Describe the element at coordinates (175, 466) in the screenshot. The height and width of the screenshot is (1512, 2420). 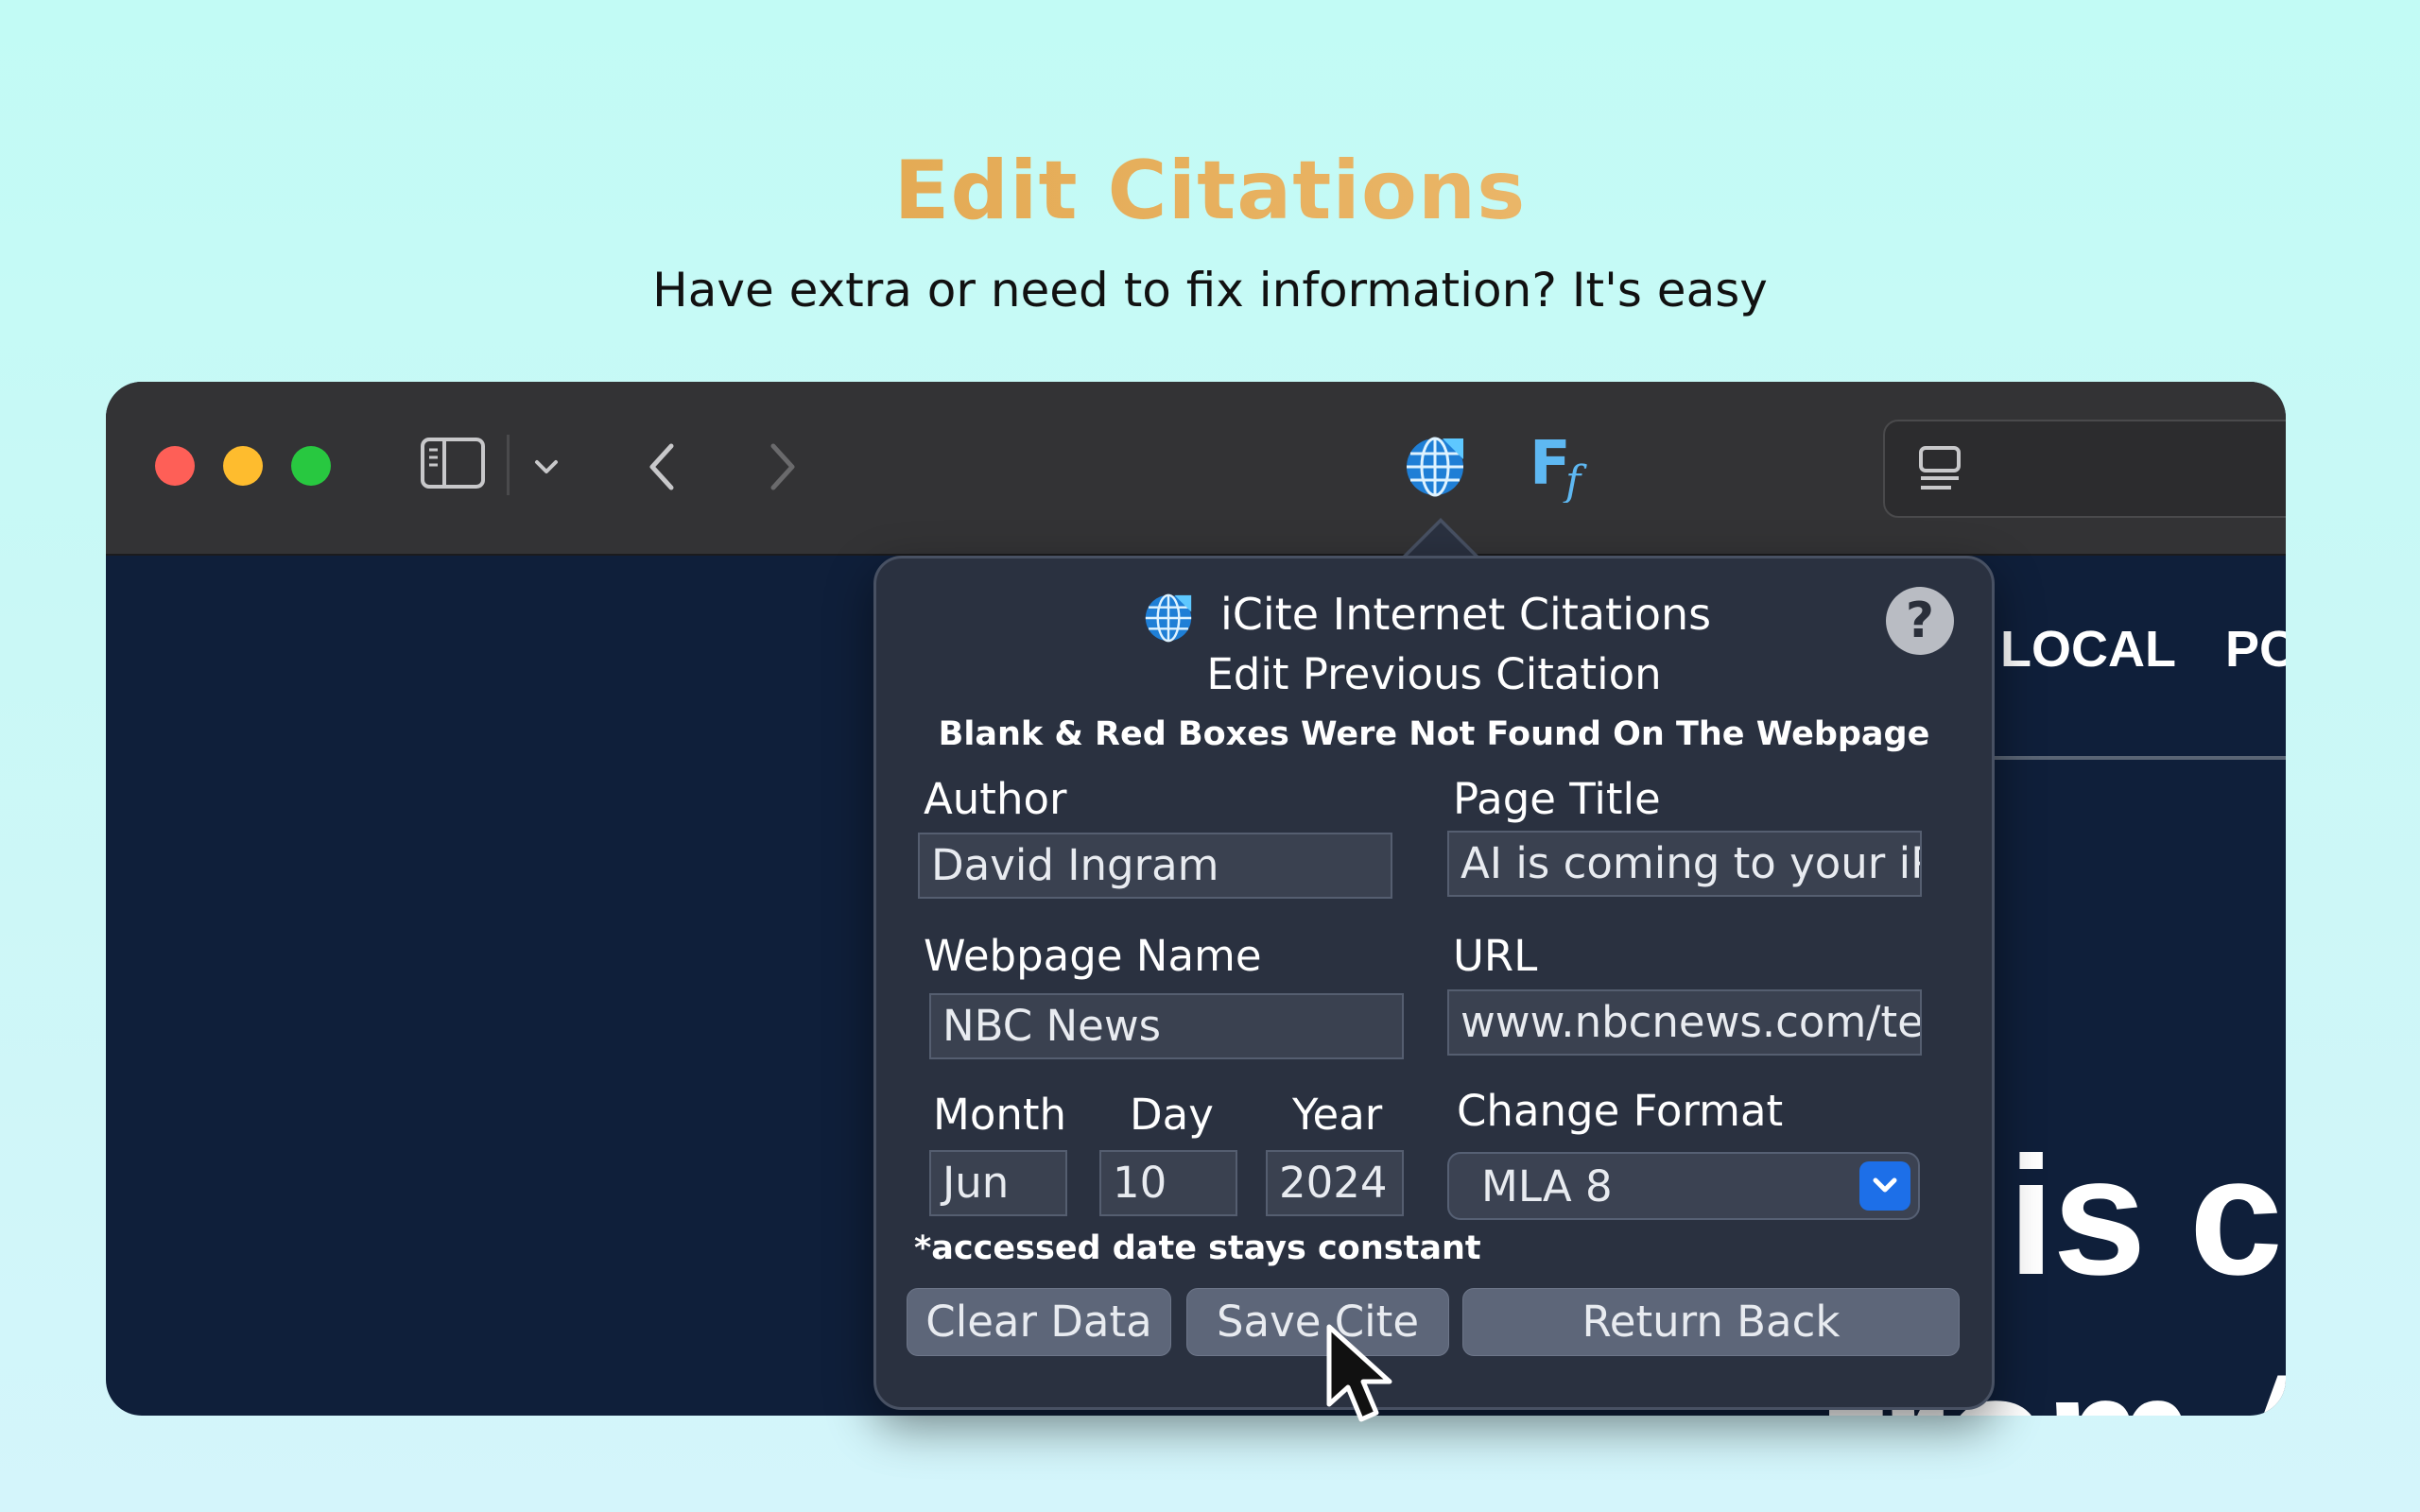
I see `close-window-button` at that location.